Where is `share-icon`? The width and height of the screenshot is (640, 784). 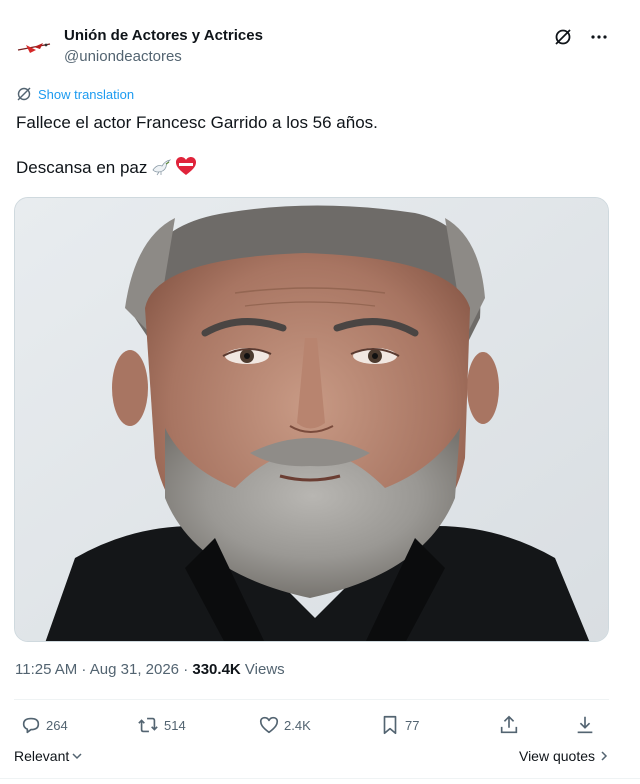 share-icon is located at coordinates (509, 724).